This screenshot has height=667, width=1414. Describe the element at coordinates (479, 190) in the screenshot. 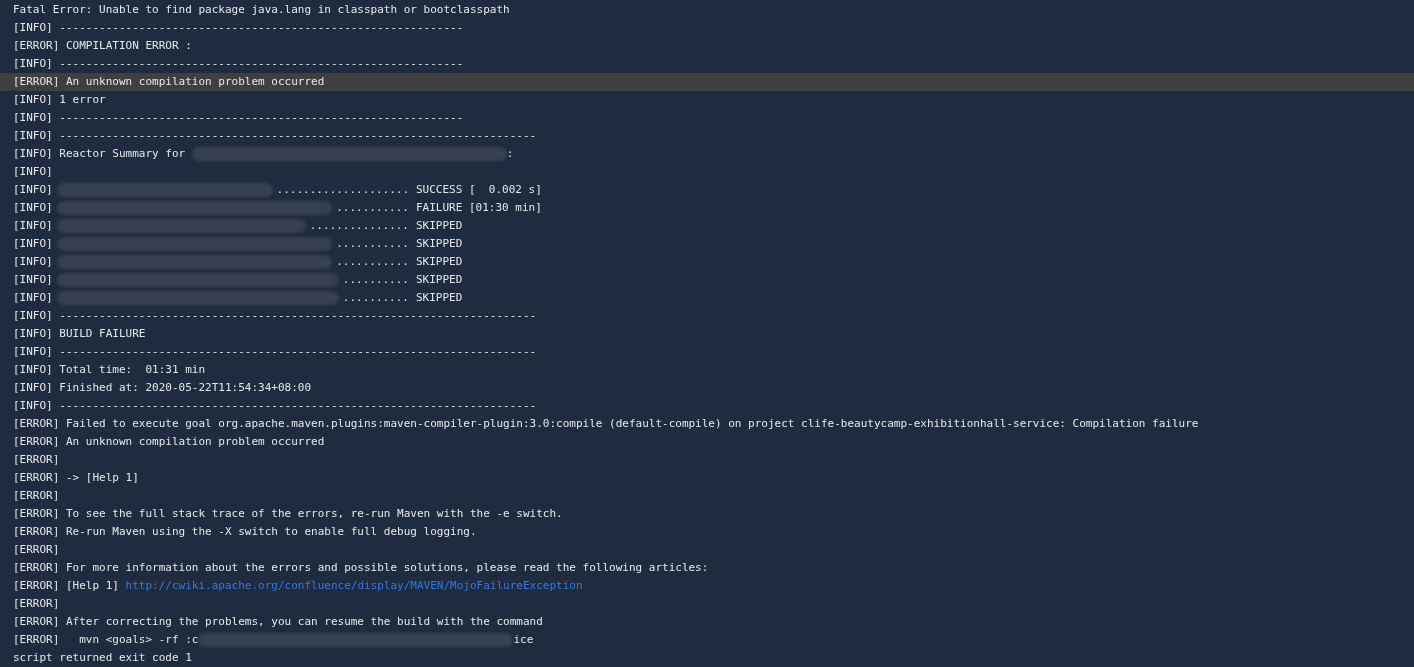

I see `module-status: SUCCESS [ 0.002 s]` at that location.